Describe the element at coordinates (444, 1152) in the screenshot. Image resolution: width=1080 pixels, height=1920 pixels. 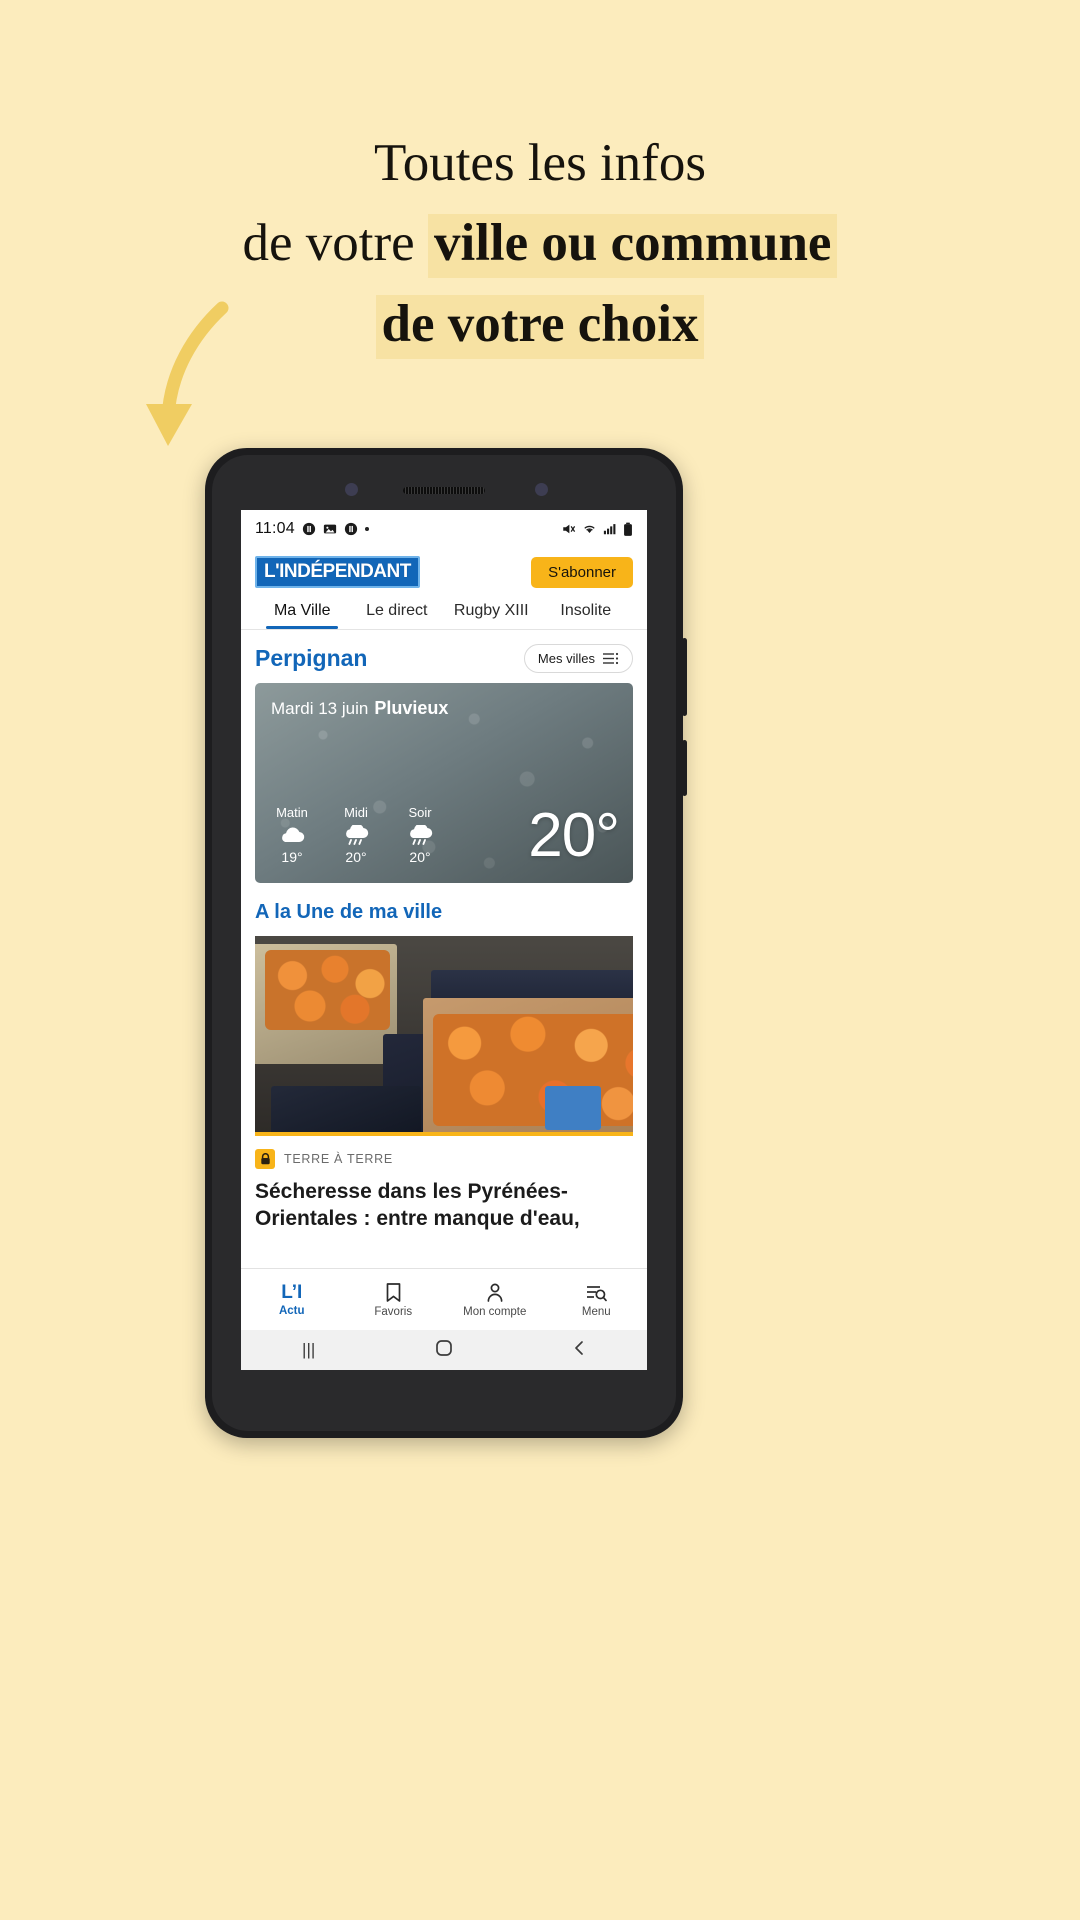
I see `article-meta: TERRE À TERRE` at that location.